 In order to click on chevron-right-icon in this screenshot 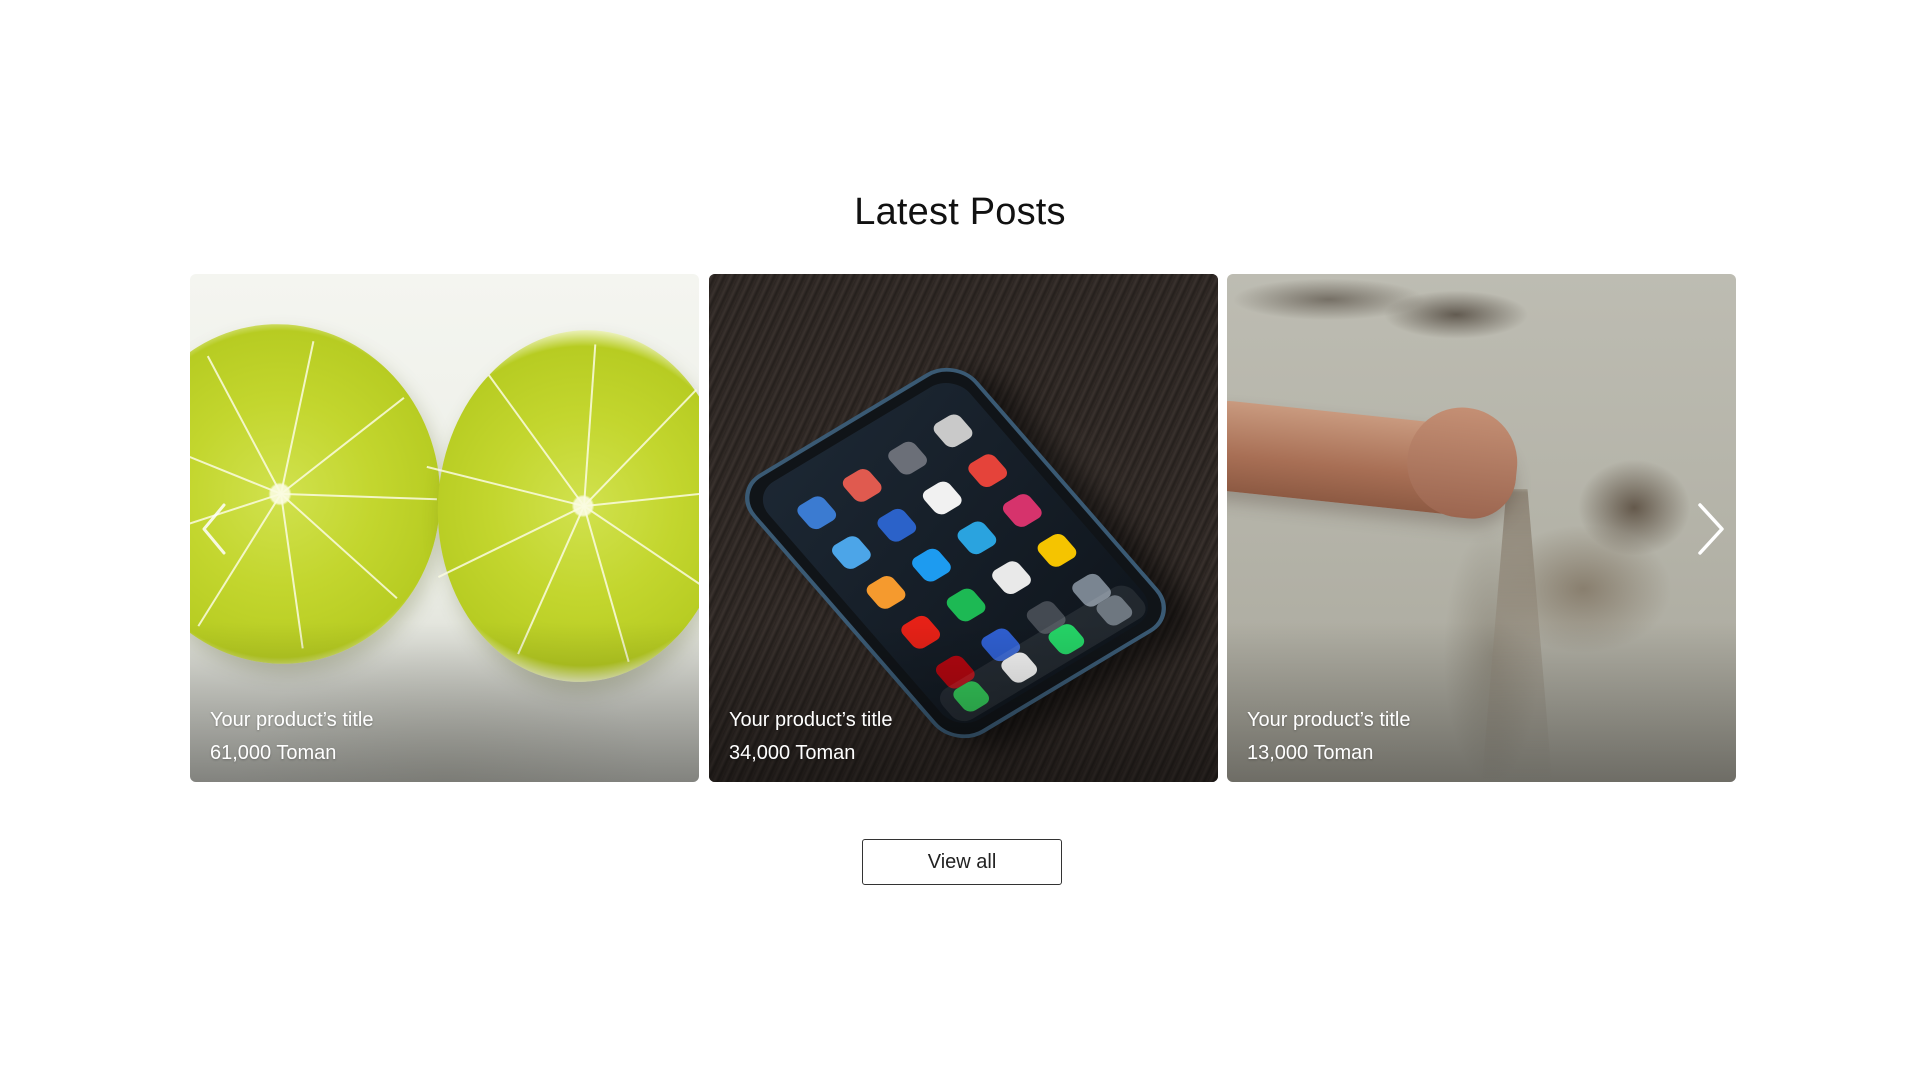, I will do `click(1711, 529)`.